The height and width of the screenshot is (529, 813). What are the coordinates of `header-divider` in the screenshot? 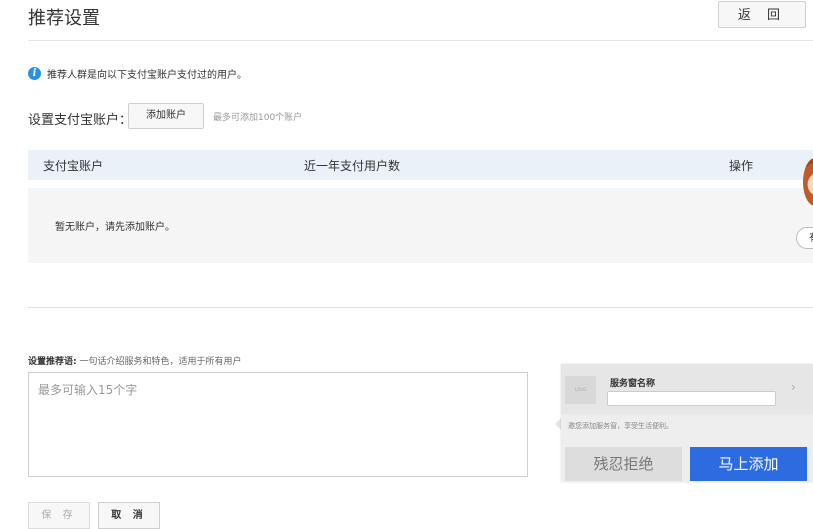 It's located at (420, 40).